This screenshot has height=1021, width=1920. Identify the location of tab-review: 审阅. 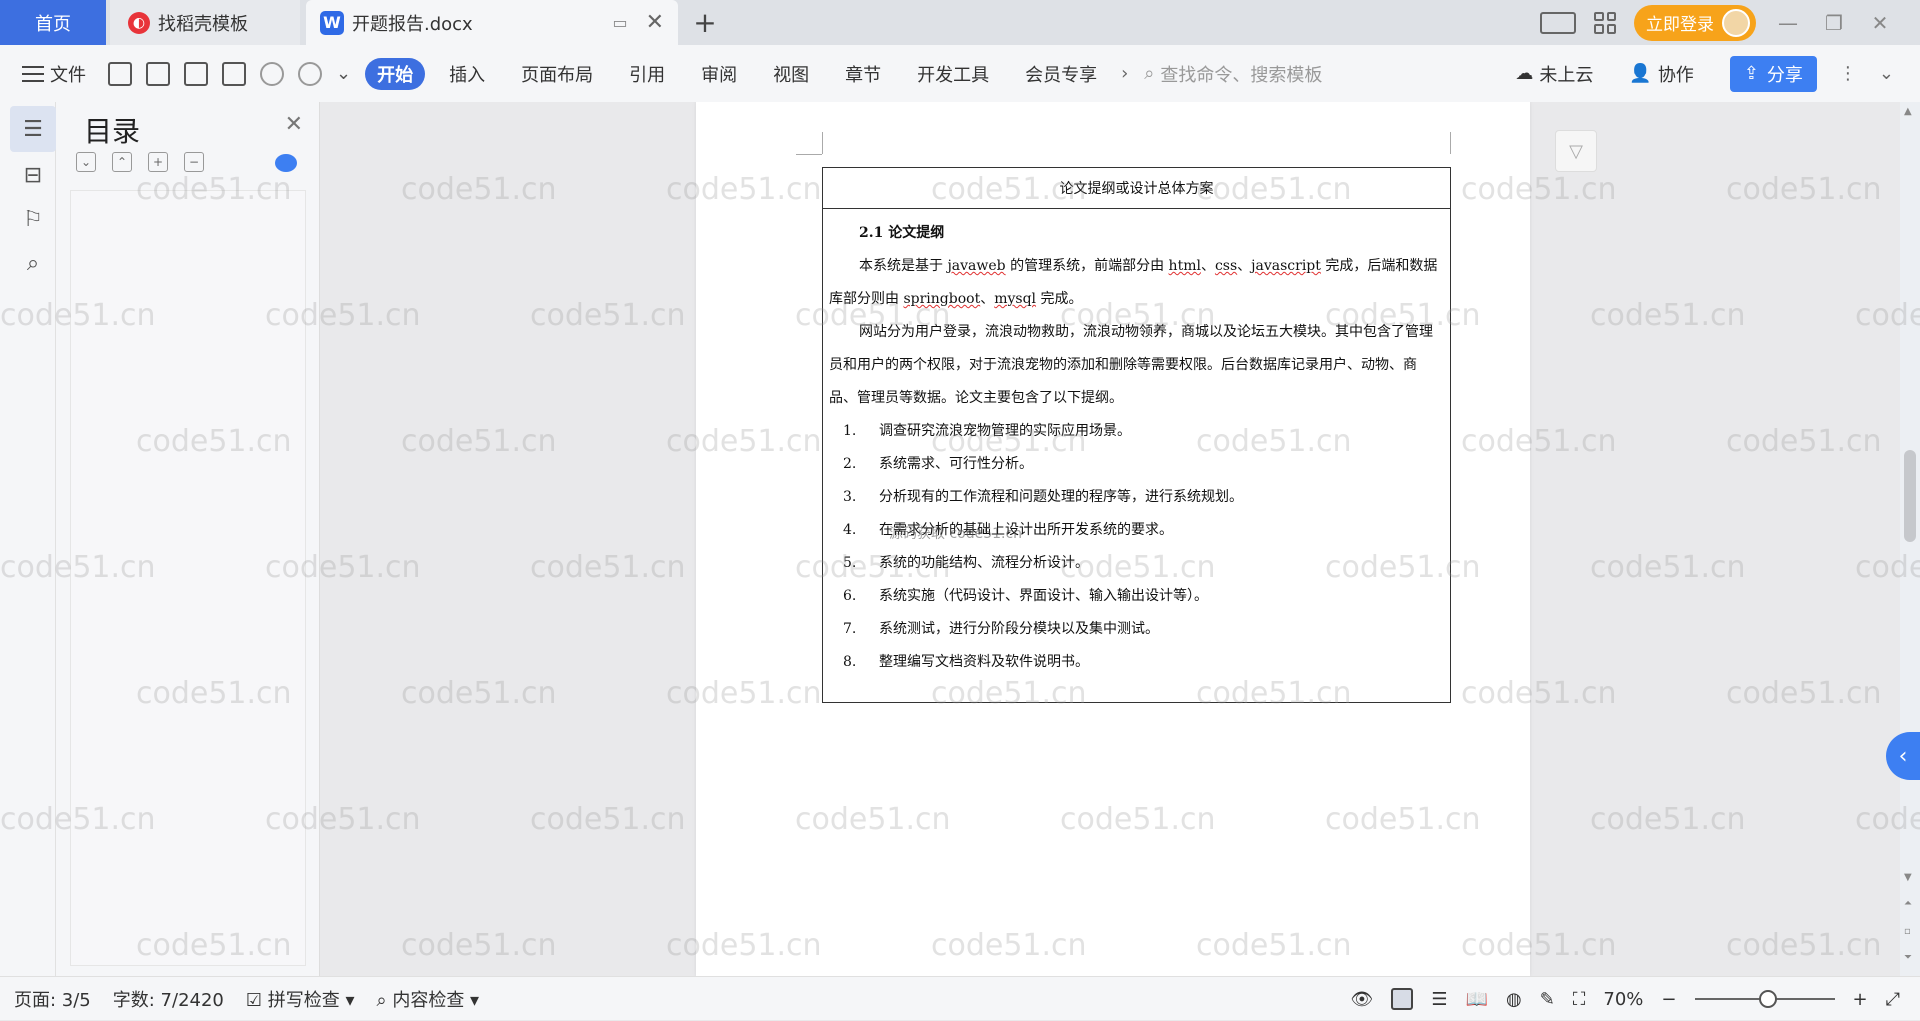
(719, 74).